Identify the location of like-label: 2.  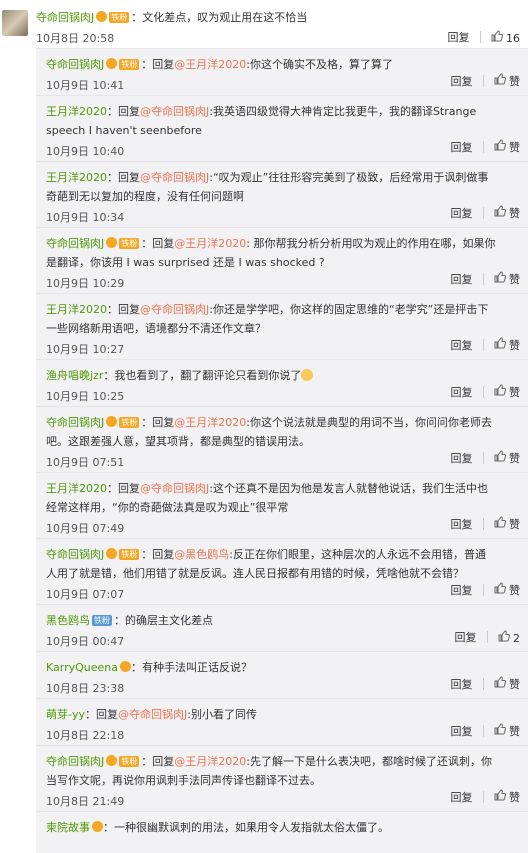
(516, 638).